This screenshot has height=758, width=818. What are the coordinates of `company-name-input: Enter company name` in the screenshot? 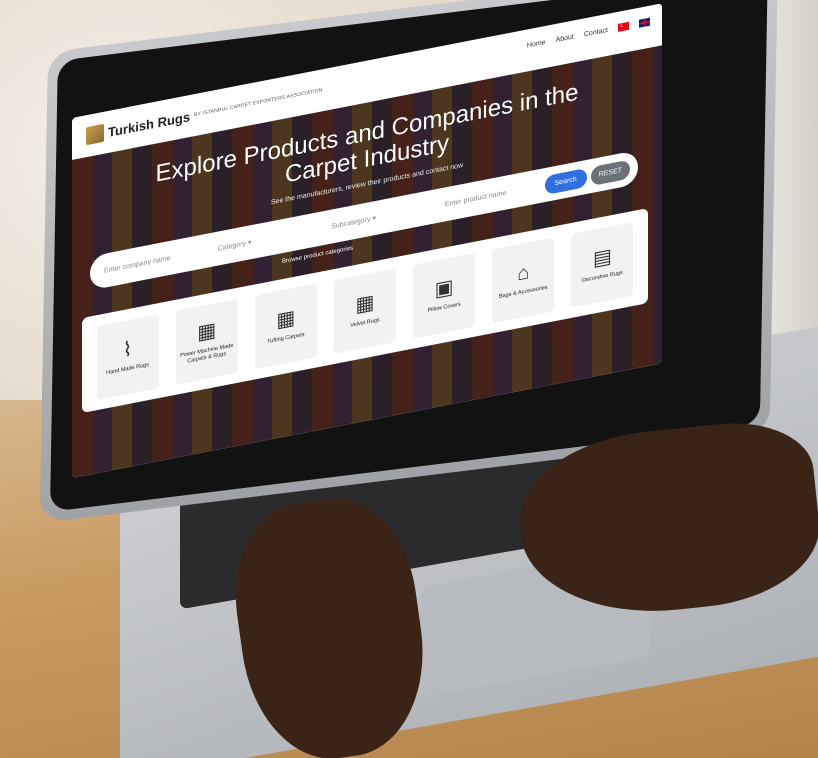 It's located at (147, 262).